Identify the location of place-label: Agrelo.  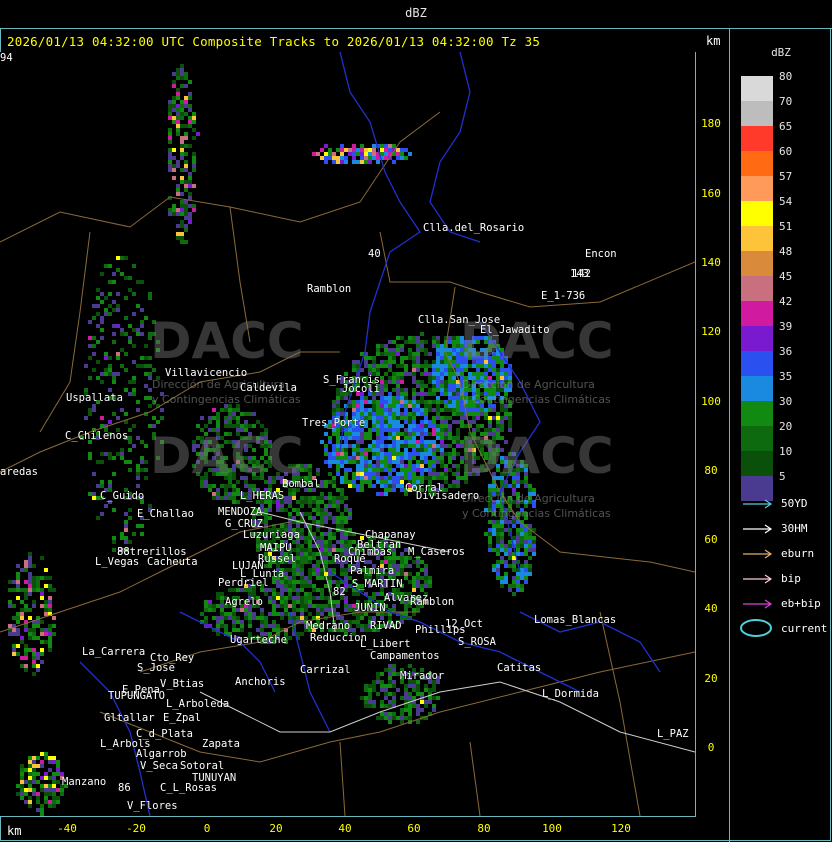
(244, 602).